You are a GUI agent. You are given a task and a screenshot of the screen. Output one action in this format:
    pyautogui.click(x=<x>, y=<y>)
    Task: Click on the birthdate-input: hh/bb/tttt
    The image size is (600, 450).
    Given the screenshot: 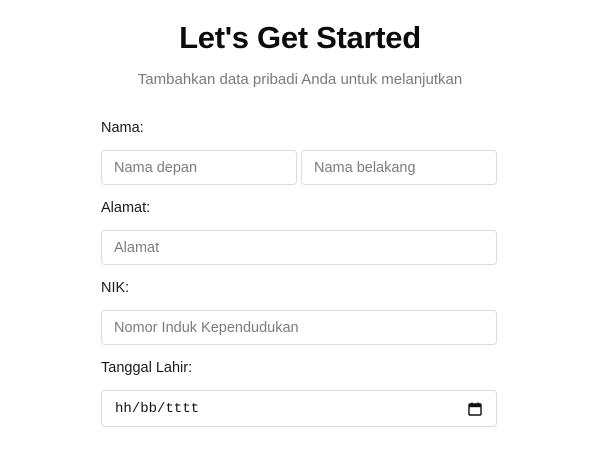 What is the action you would take?
    pyautogui.click(x=299, y=408)
    